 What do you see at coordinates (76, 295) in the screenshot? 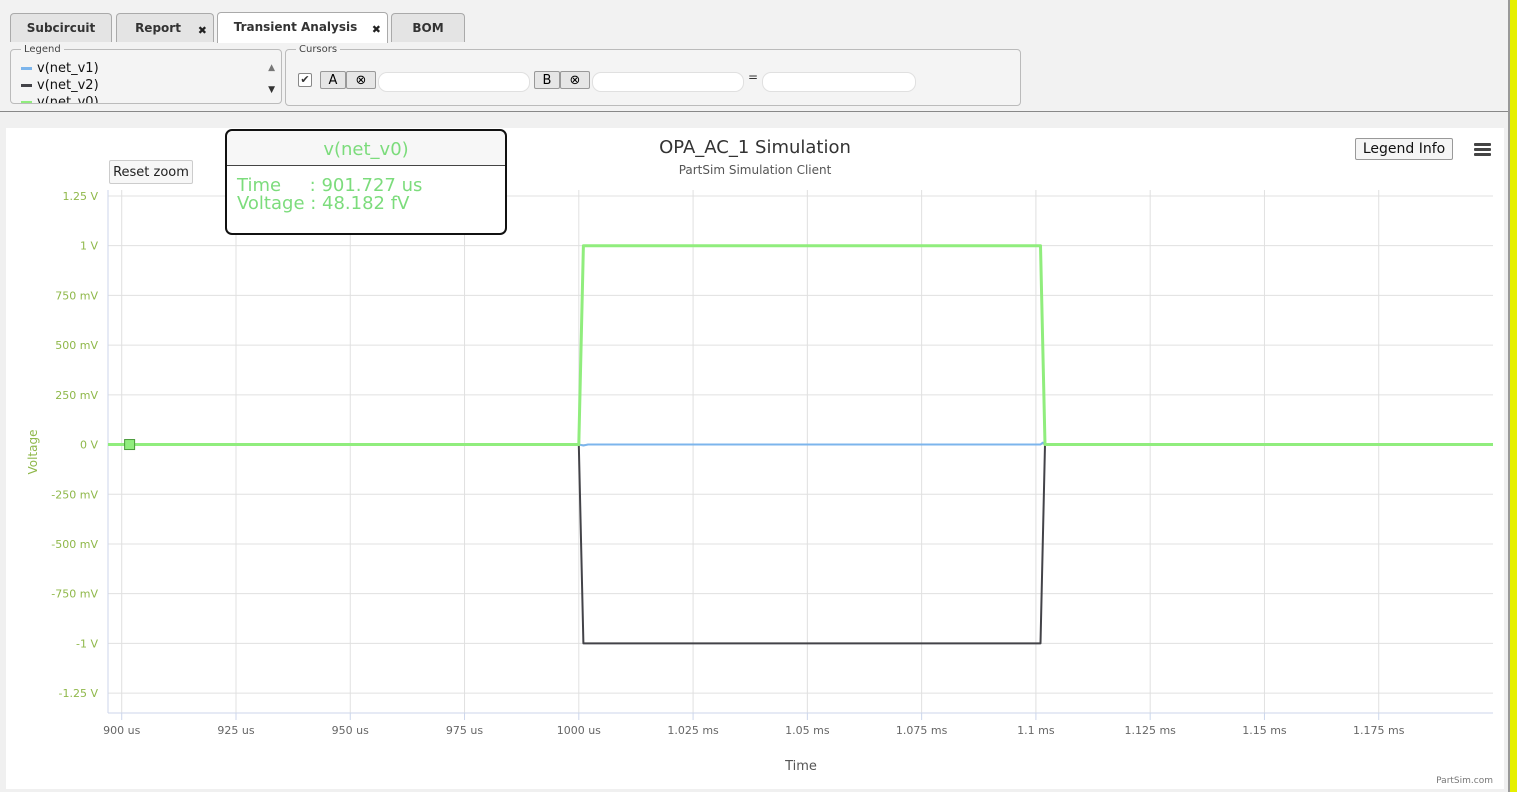
I see `y-tick-label: 750 mV` at bounding box center [76, 295].